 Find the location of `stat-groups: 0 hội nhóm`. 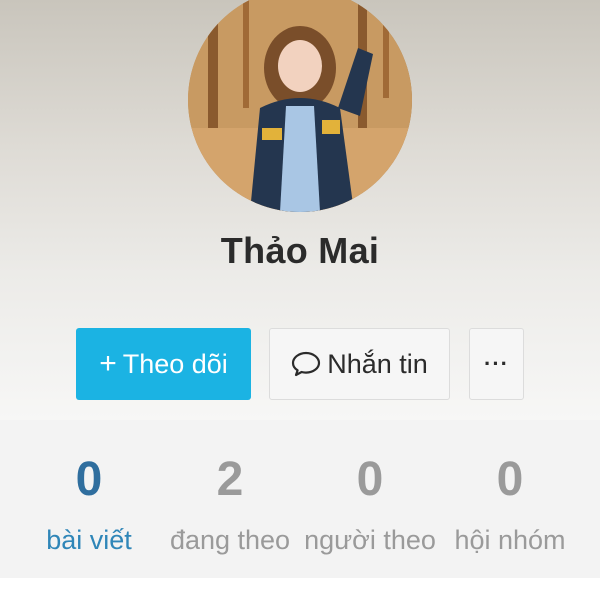

stat-groups: 0 hội nhóm is located at coordinates (510, 505).